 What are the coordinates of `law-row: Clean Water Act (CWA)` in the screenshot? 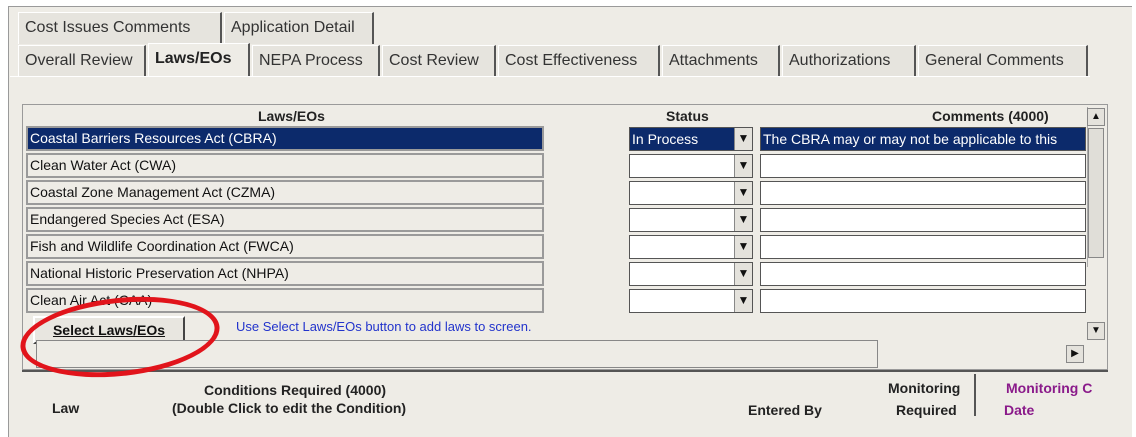 It's located at (285, 165).